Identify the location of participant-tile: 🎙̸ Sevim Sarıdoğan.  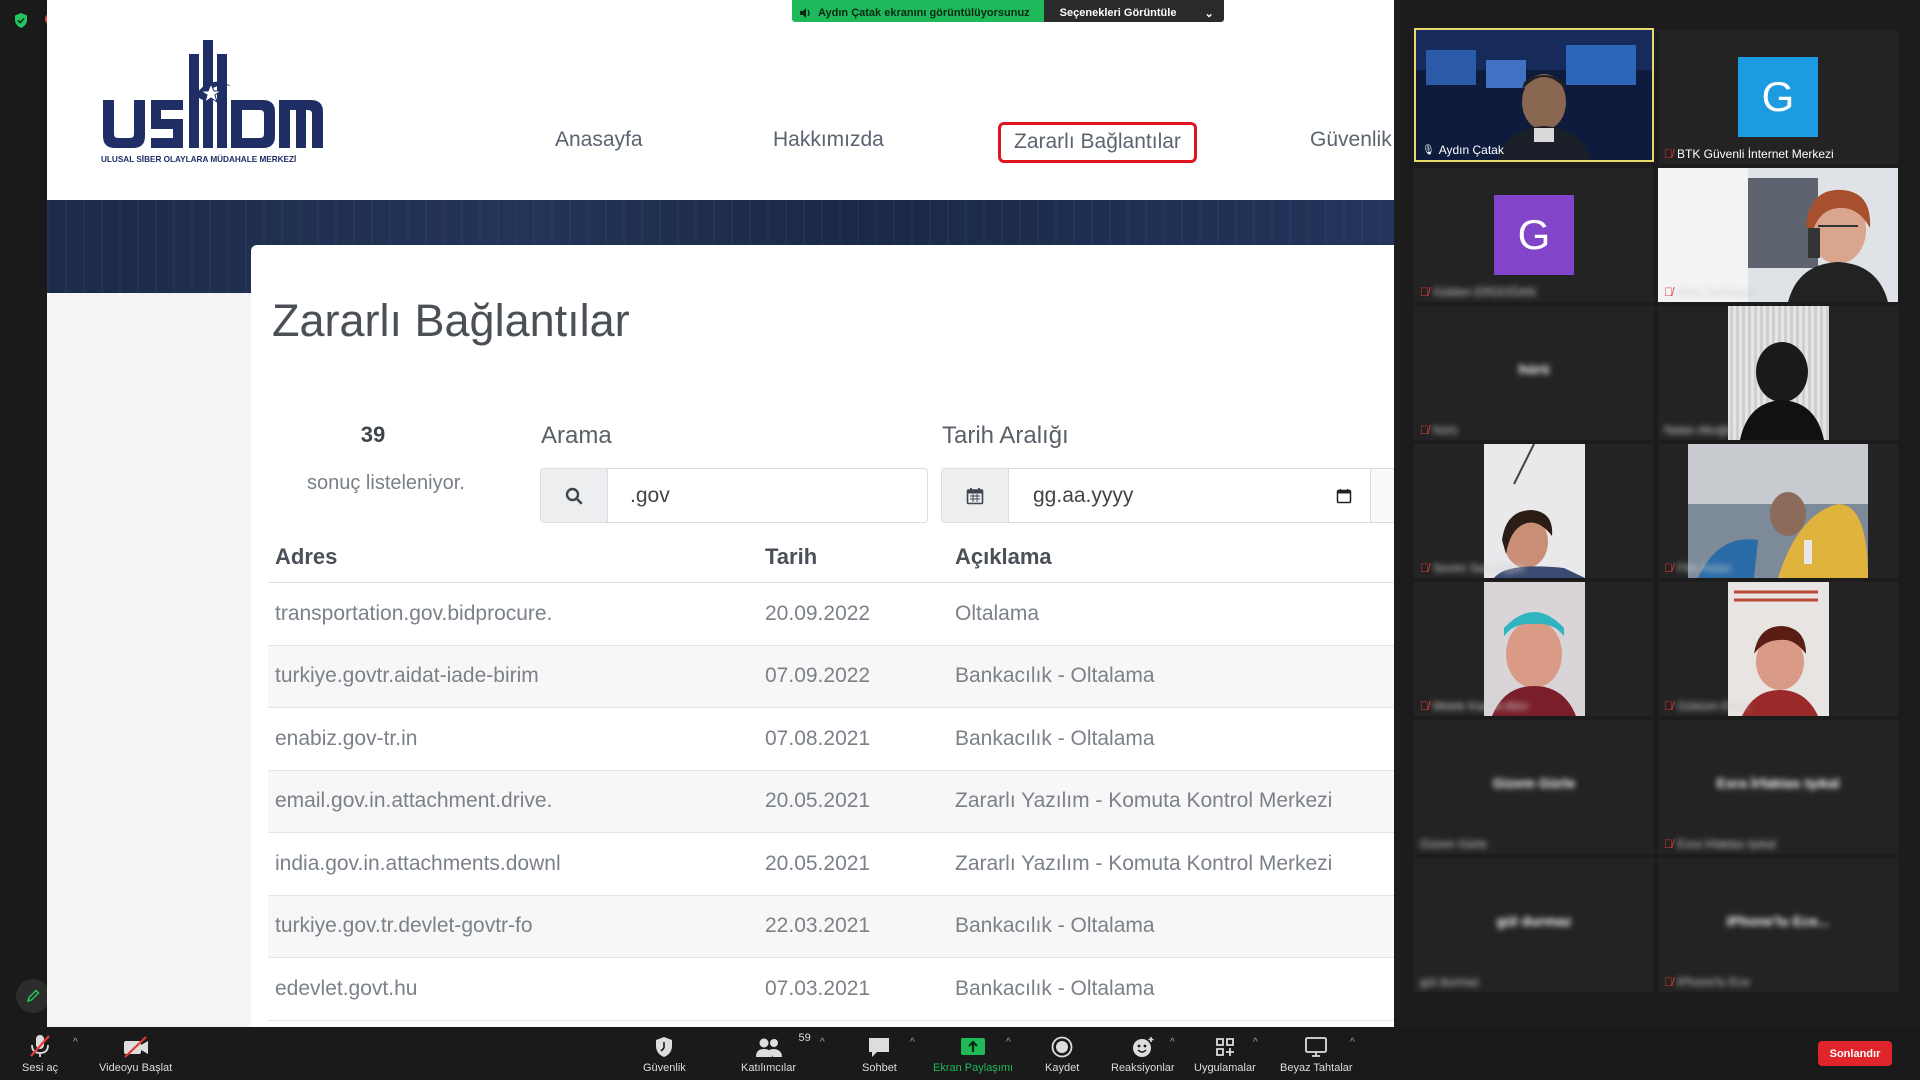
(1534, 511).